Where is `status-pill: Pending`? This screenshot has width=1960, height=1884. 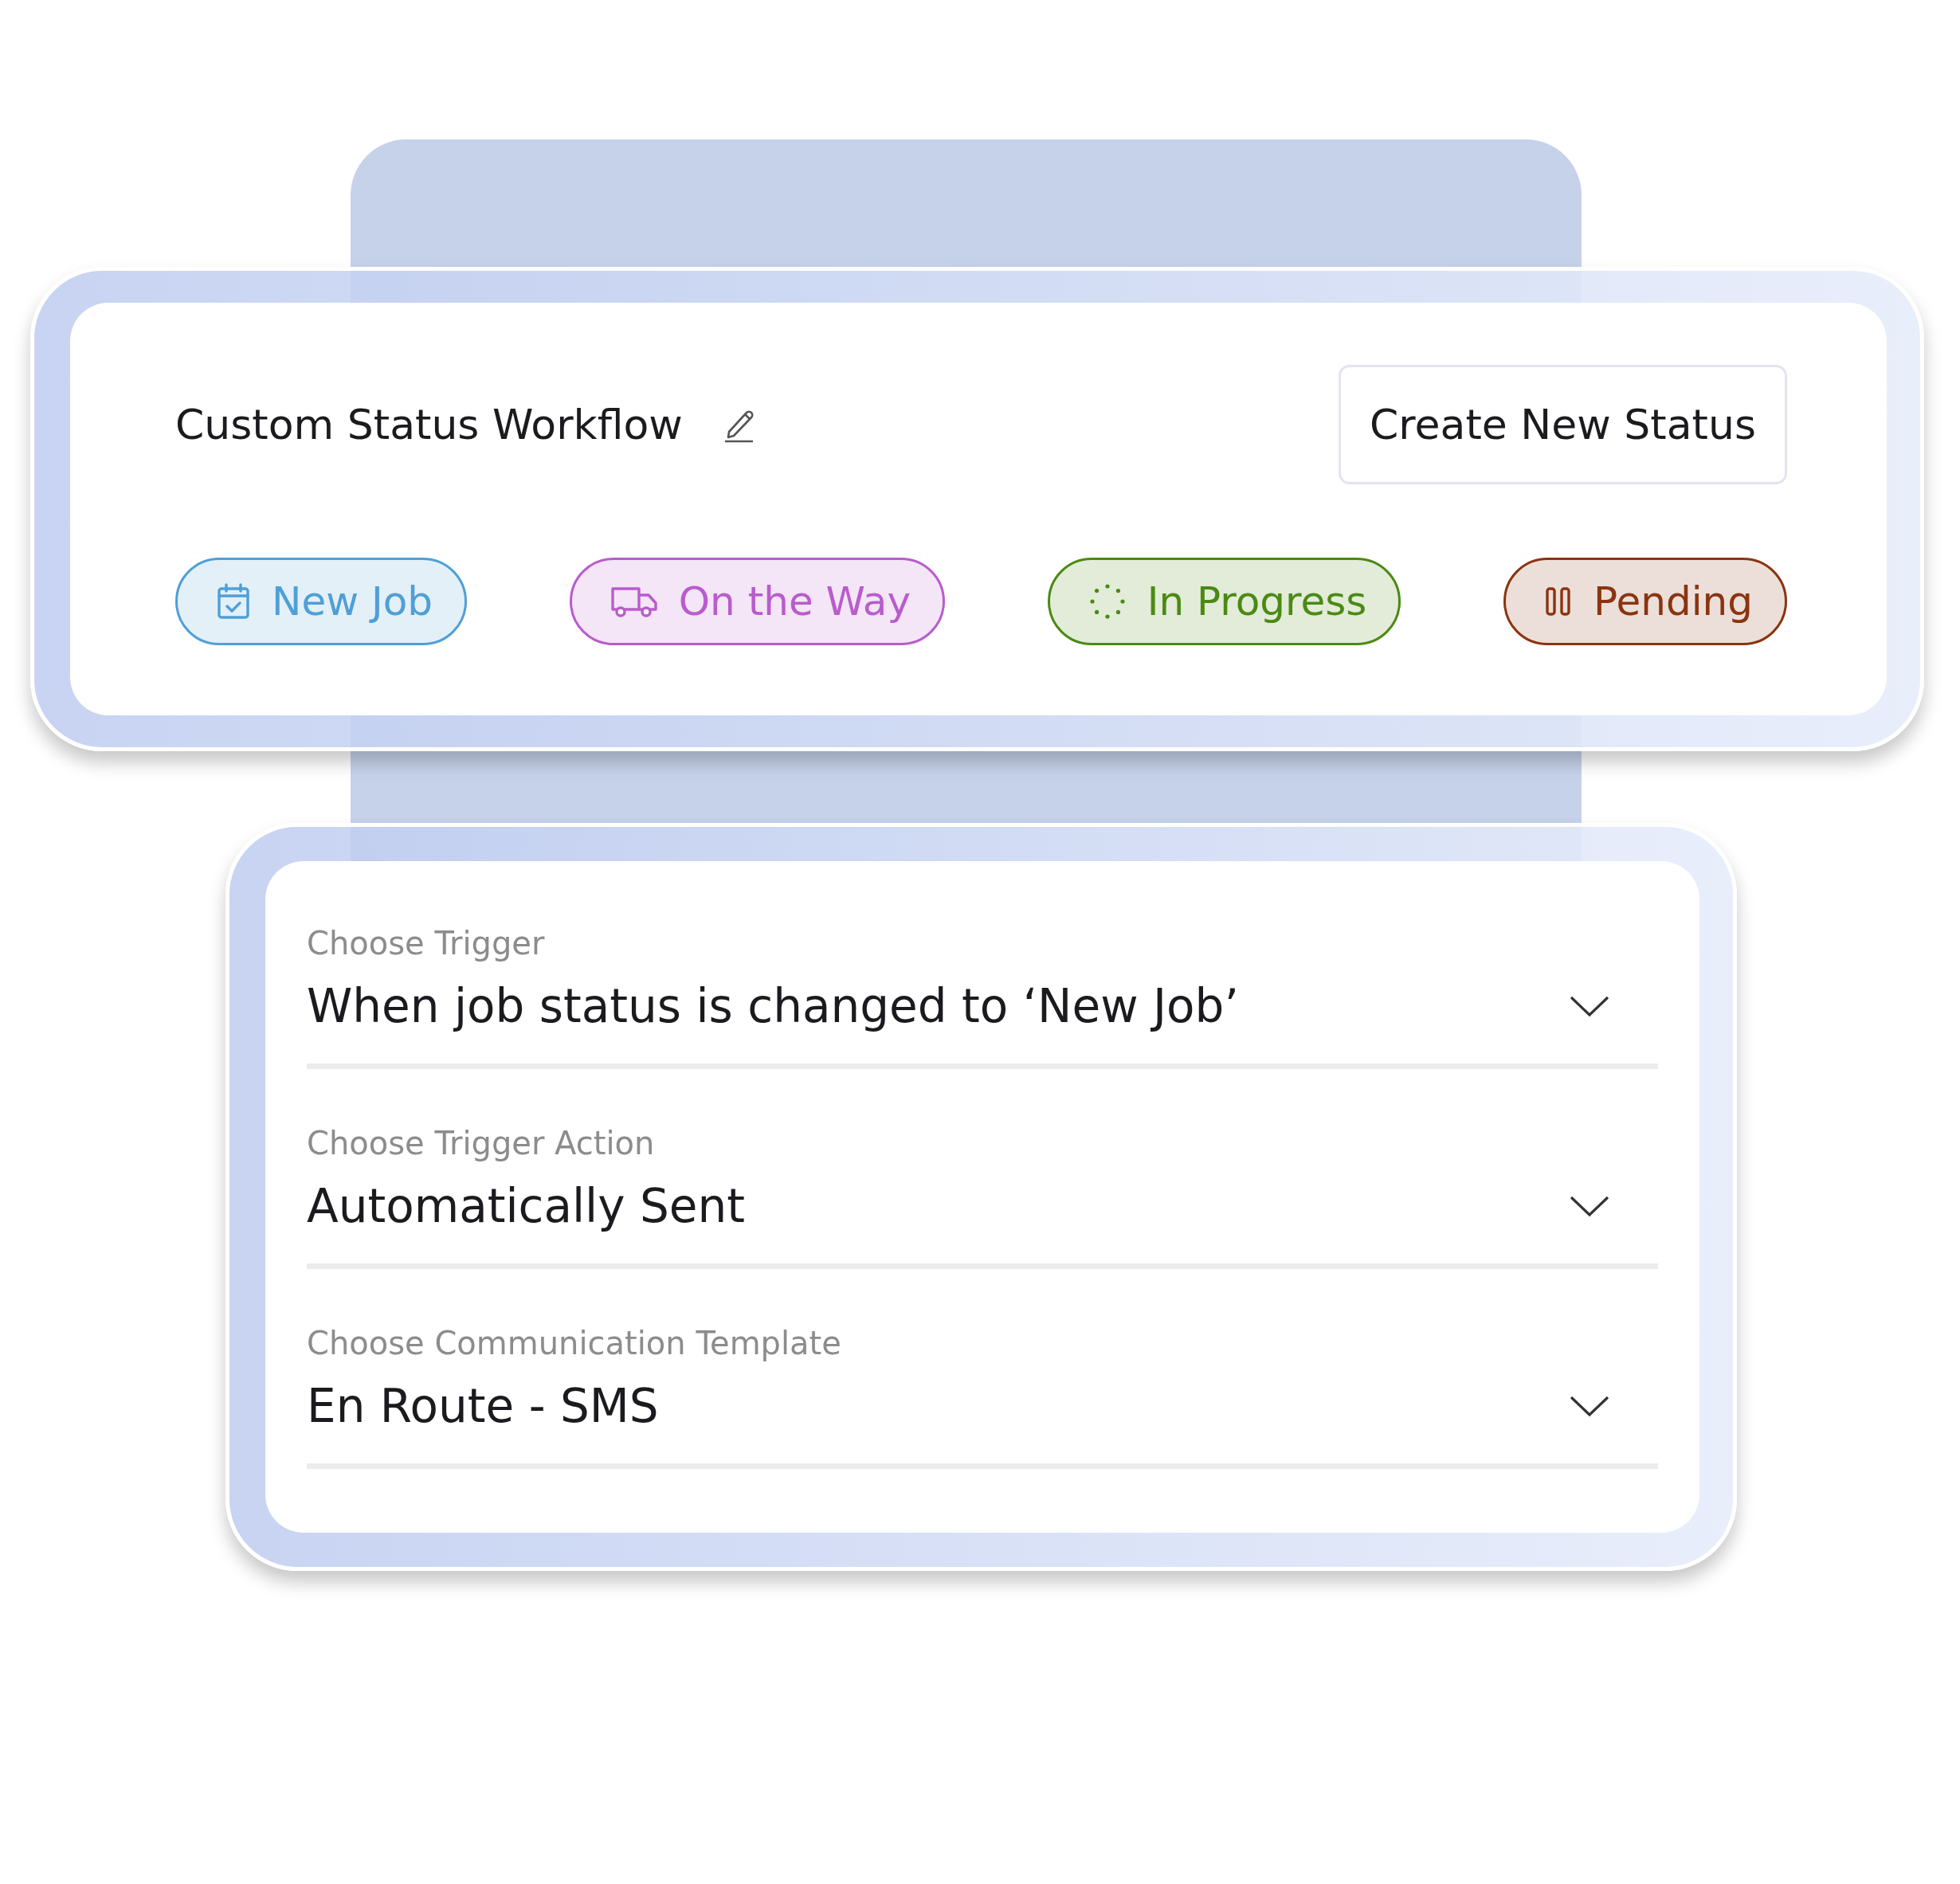 status-pill: Pending is located at coordinates (1645, 601).